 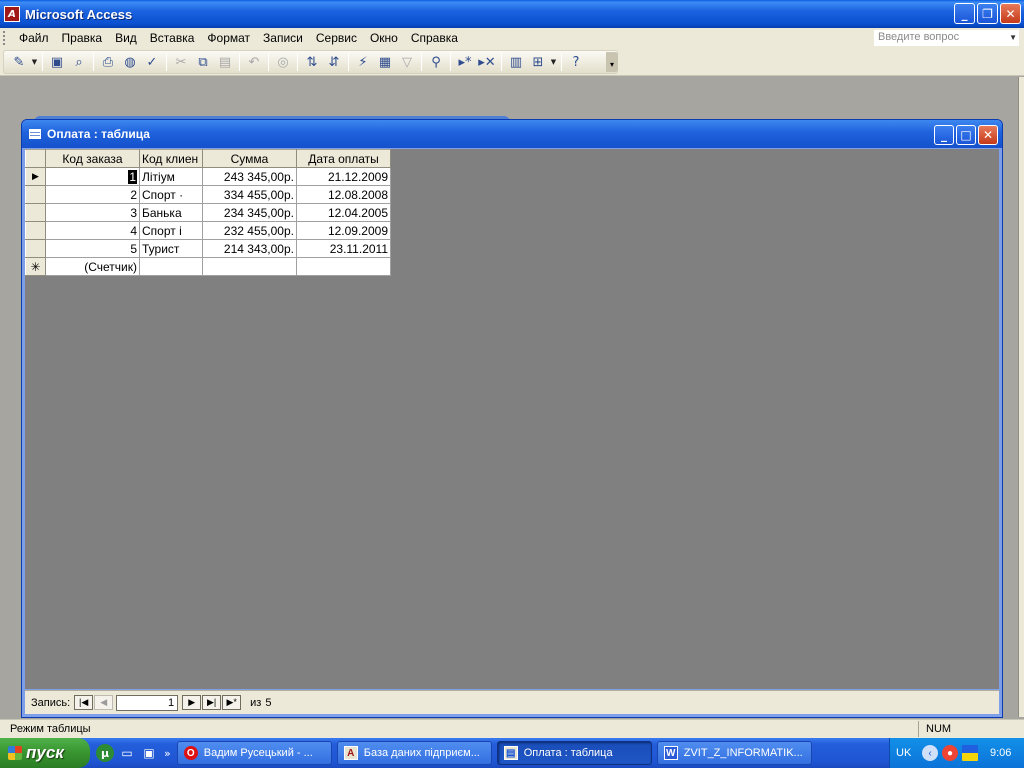 I want to click on help-icon: ?, so click(x=576, y=62).